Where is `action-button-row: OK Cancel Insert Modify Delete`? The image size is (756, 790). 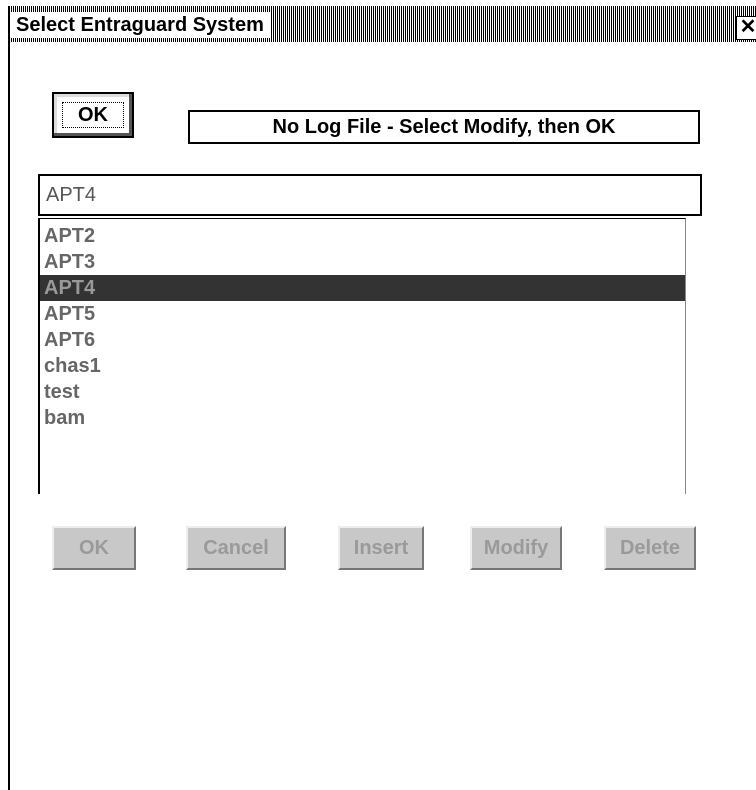
action-button-row: OK Cancel Insert Modify Delete is located at coordinates (382, 548).